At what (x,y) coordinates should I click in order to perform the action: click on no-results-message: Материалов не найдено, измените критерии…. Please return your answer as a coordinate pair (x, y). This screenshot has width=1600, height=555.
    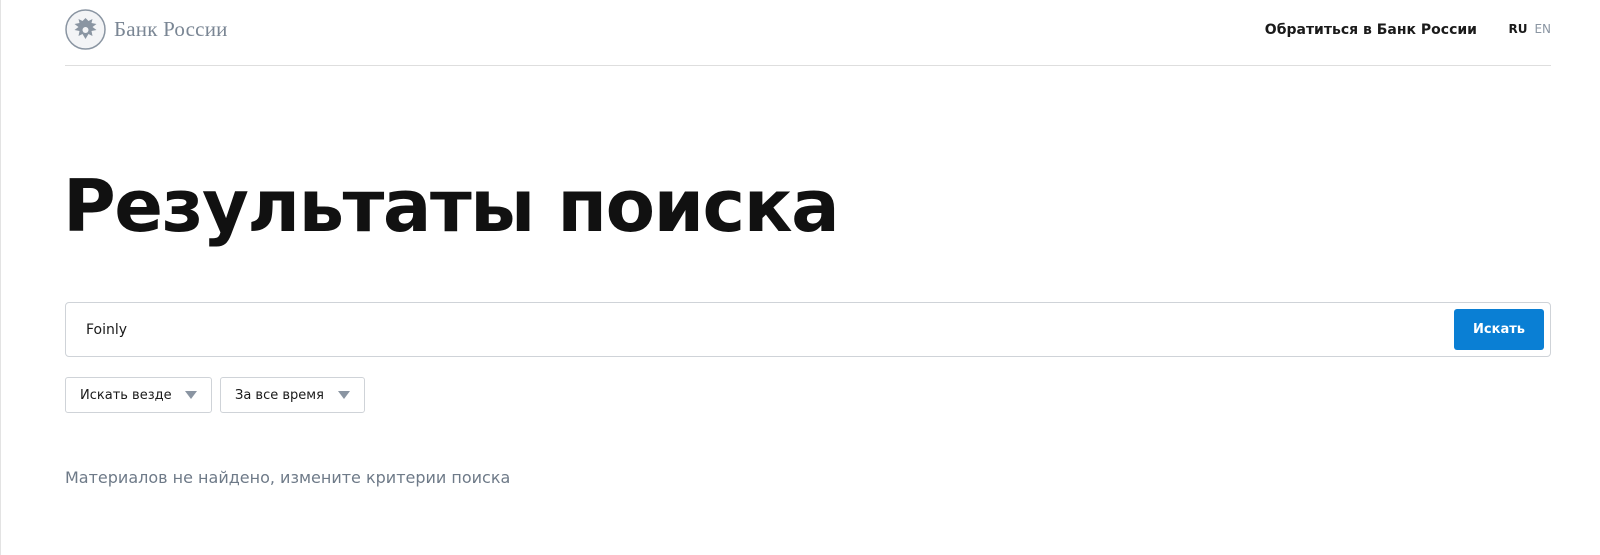
    Looking at the image, I should click on (288, 477).